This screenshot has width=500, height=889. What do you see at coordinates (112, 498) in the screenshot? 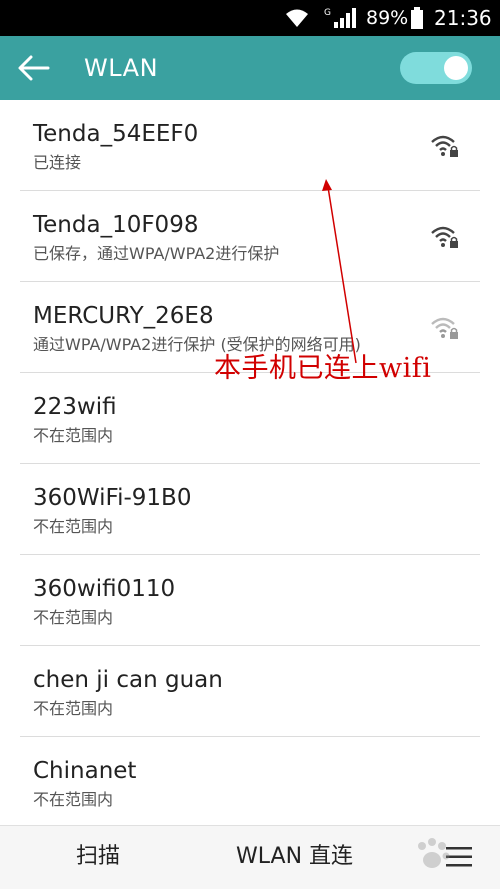
I see `network-name: 360WiFi-91B0` at bounding box center [112, 498].